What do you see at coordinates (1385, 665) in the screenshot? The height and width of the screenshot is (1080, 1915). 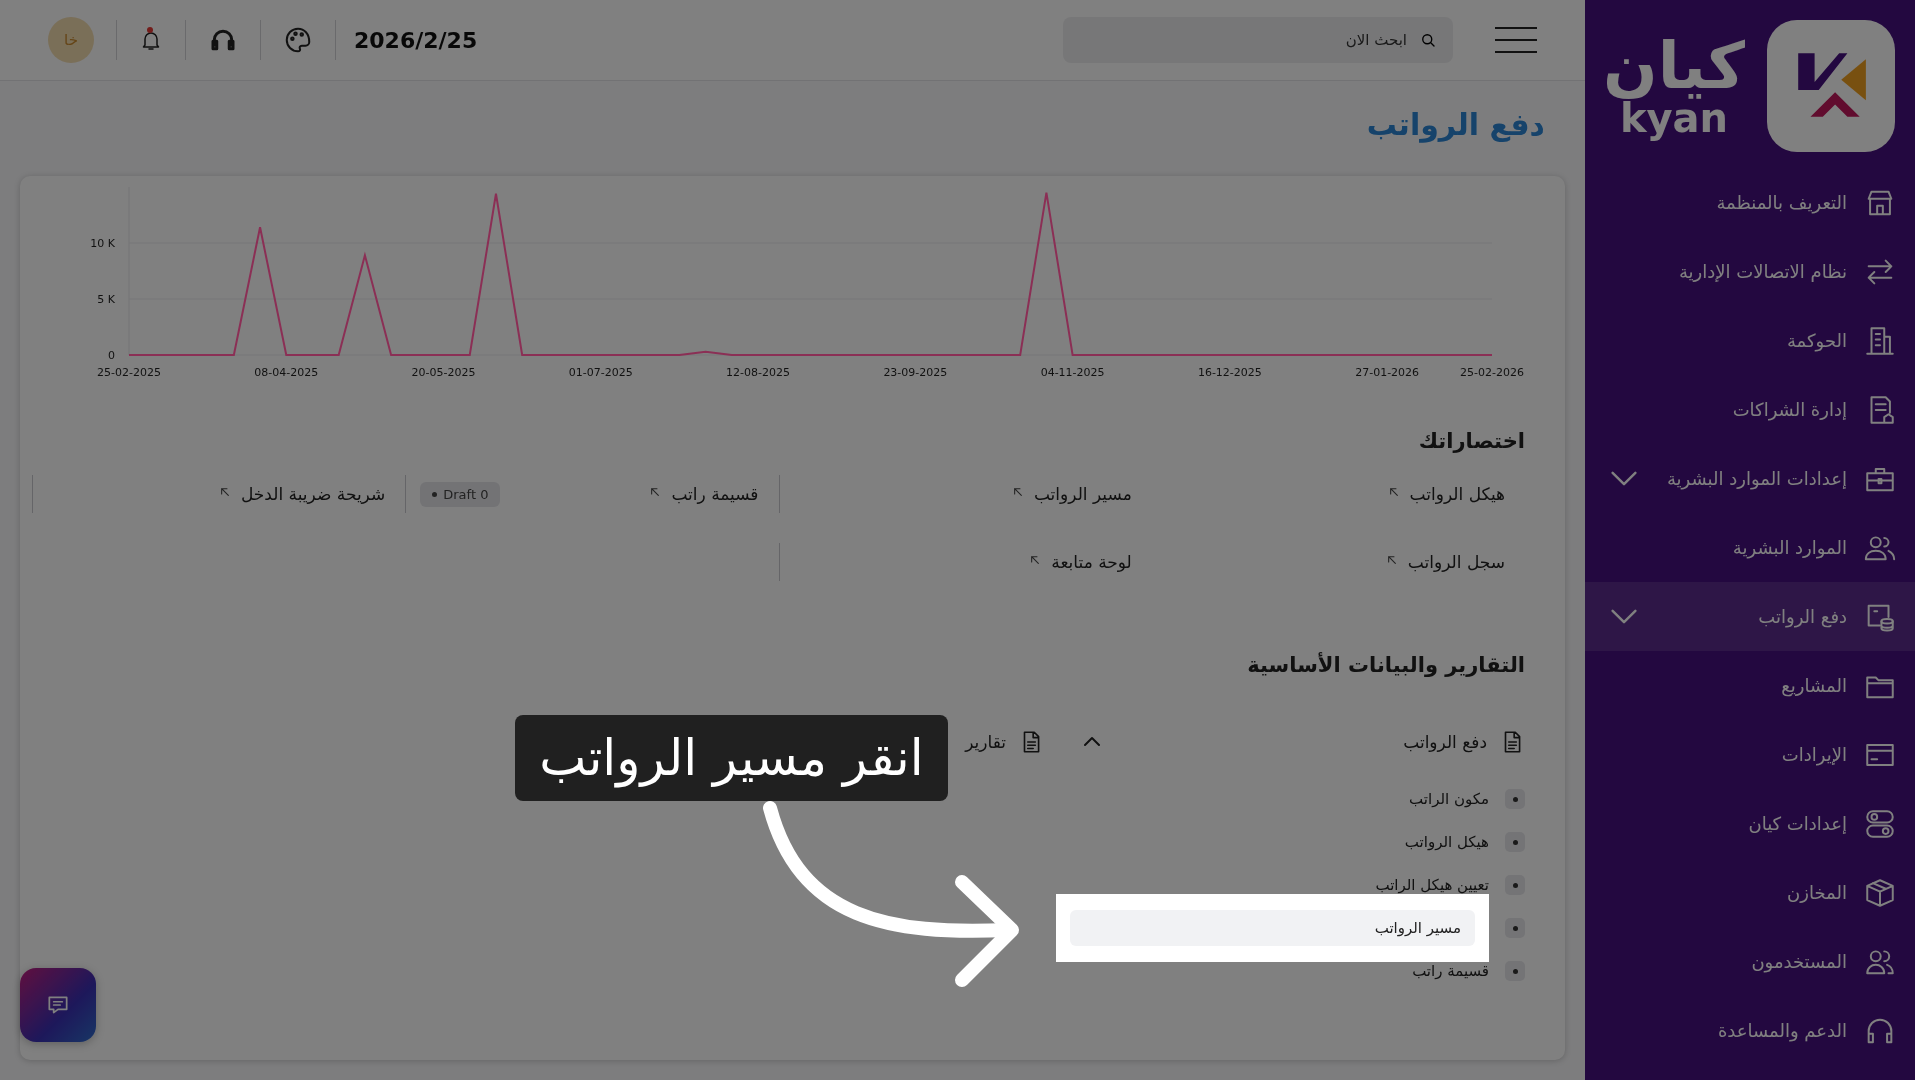 I see `section-title: التقارير والبيانات الأساسية` at bounding box center [1385, 665].